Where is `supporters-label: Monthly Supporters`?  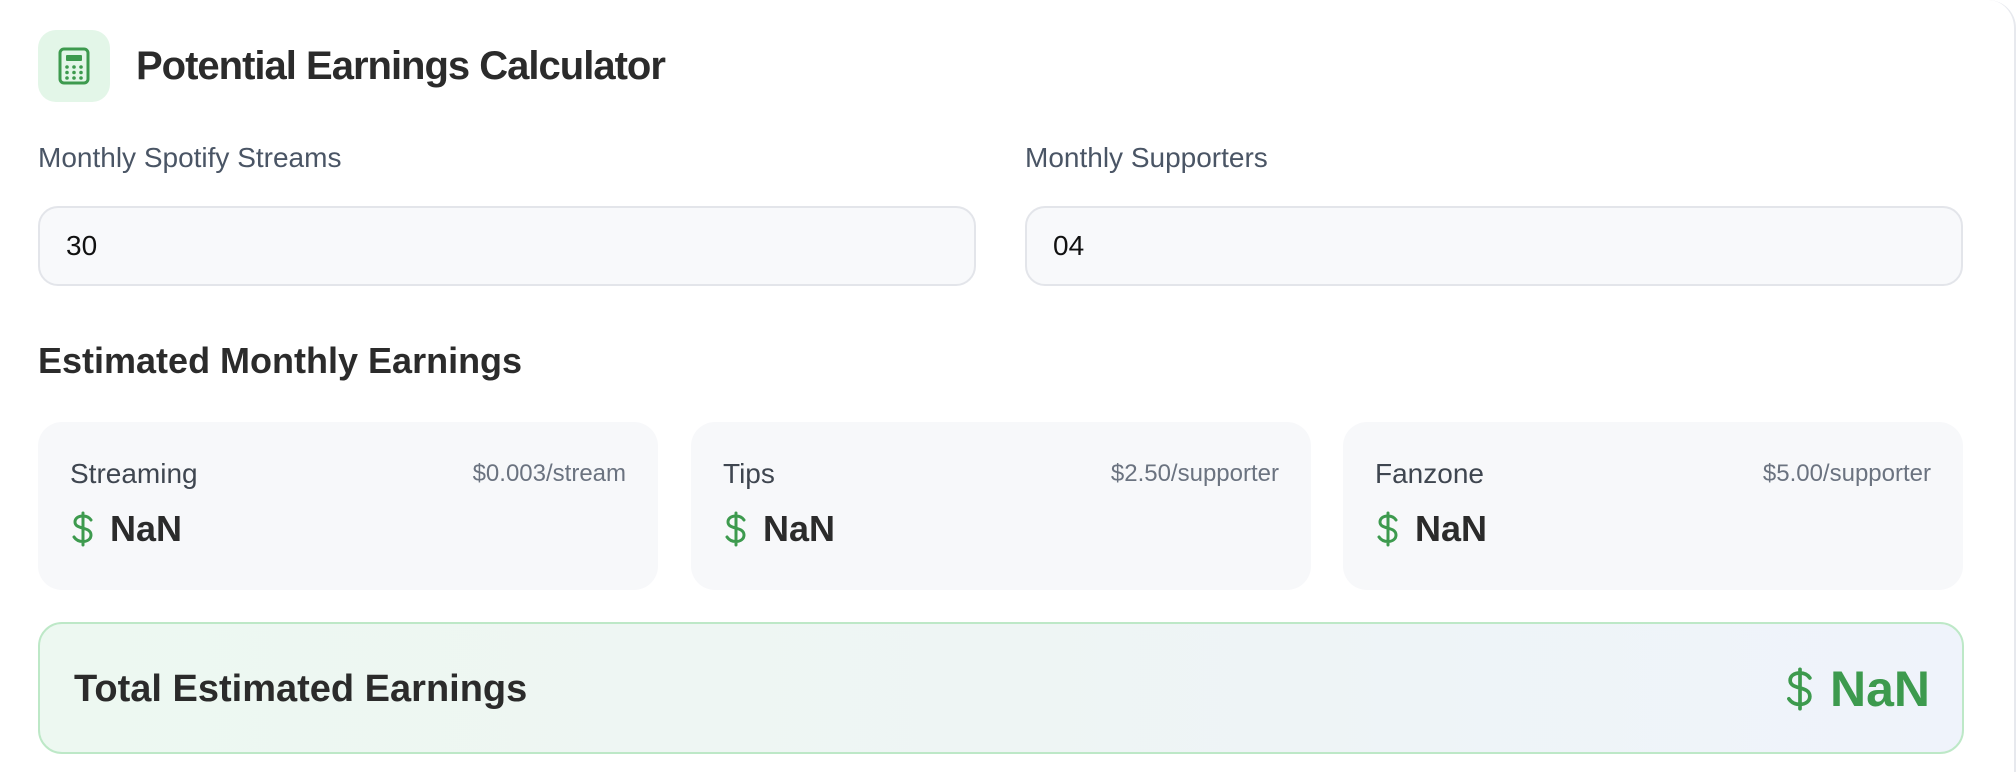
supporters-label: Monthly Supporters is located at coordinates (1146, 157).